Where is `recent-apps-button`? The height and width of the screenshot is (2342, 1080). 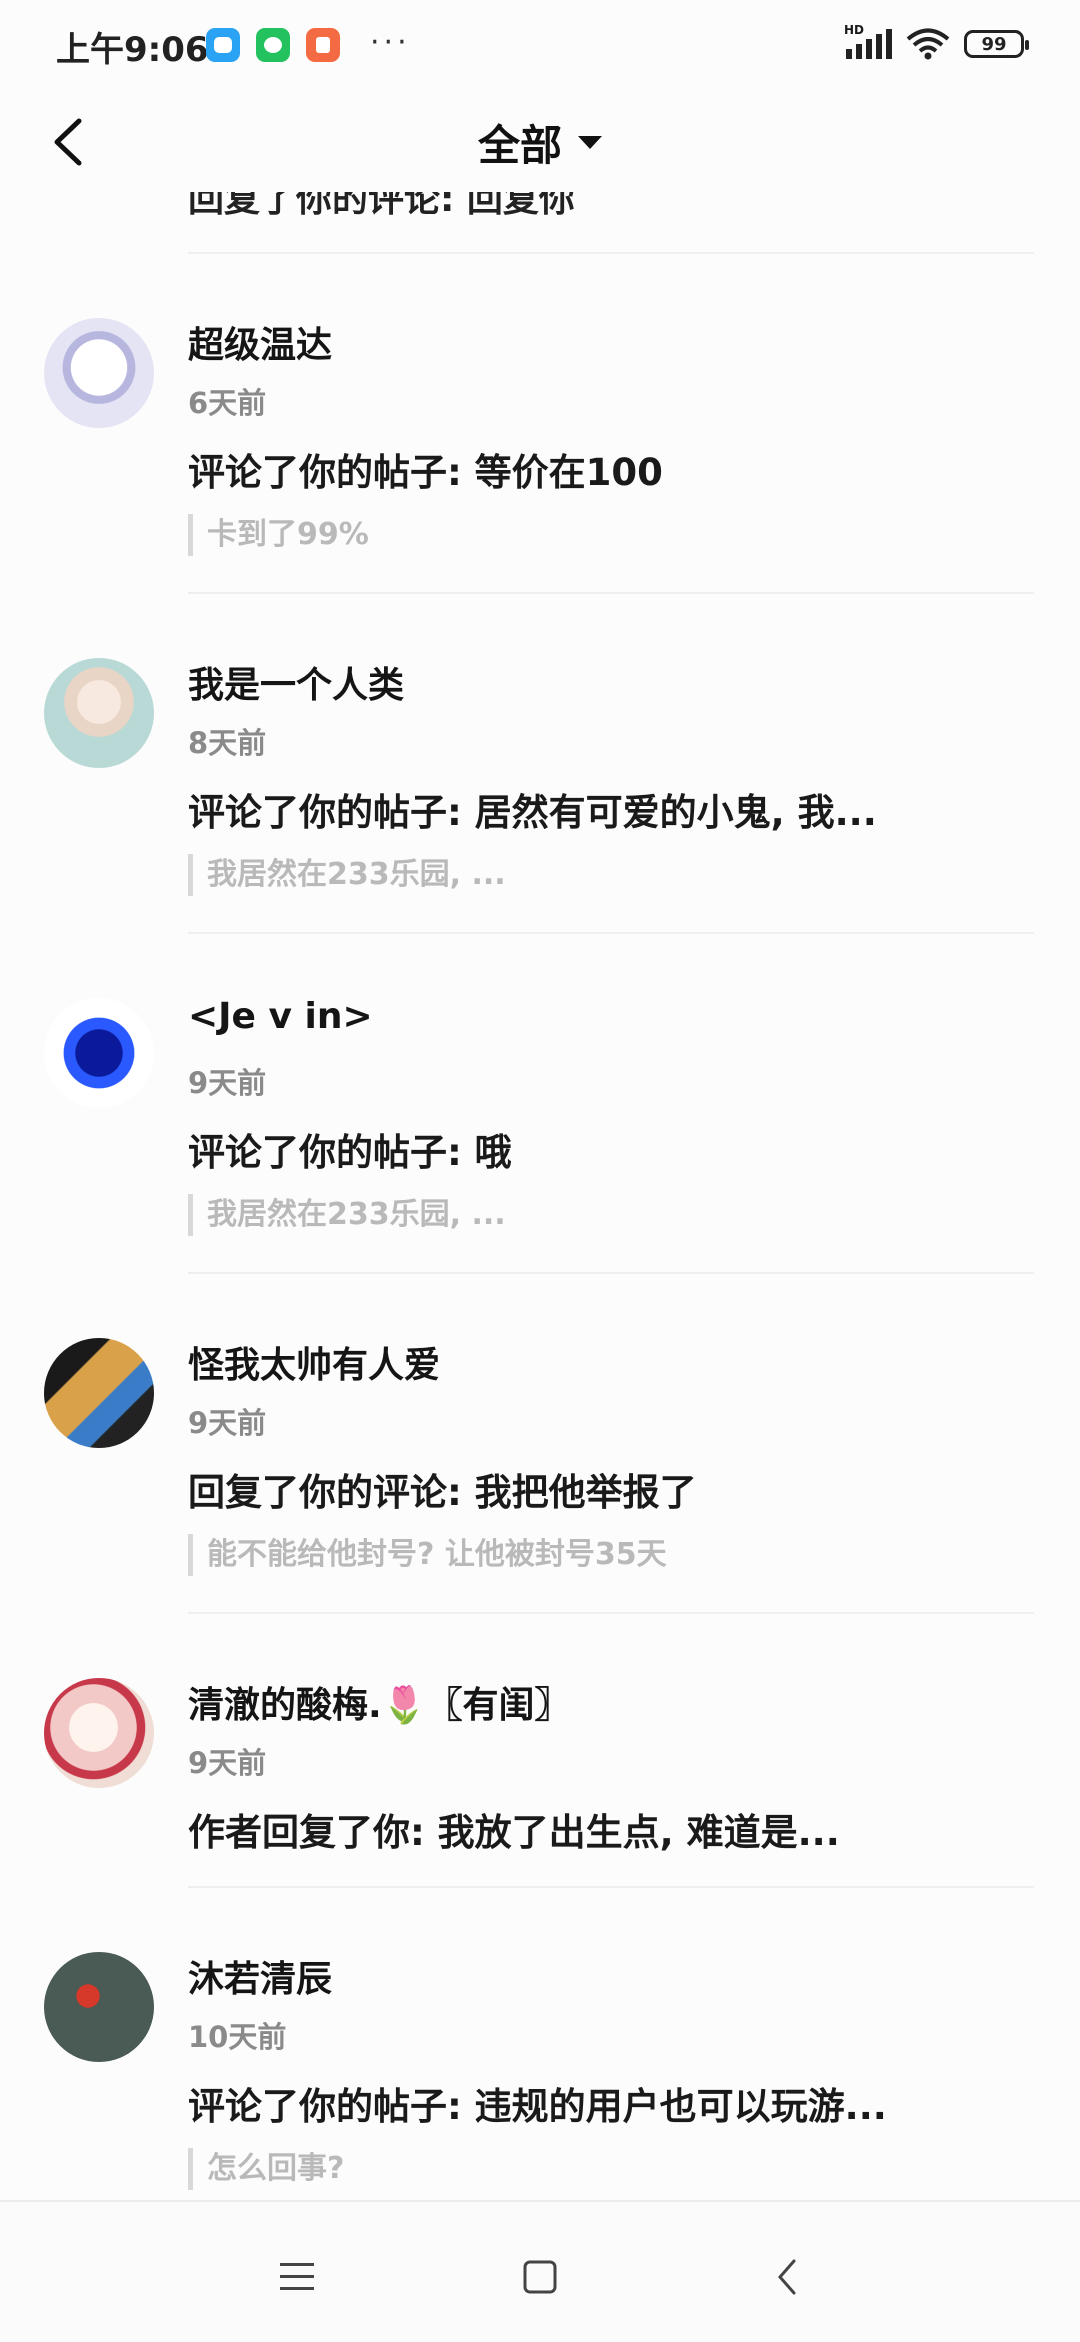 recent-apps-button is located at coordinates (297, 2277).